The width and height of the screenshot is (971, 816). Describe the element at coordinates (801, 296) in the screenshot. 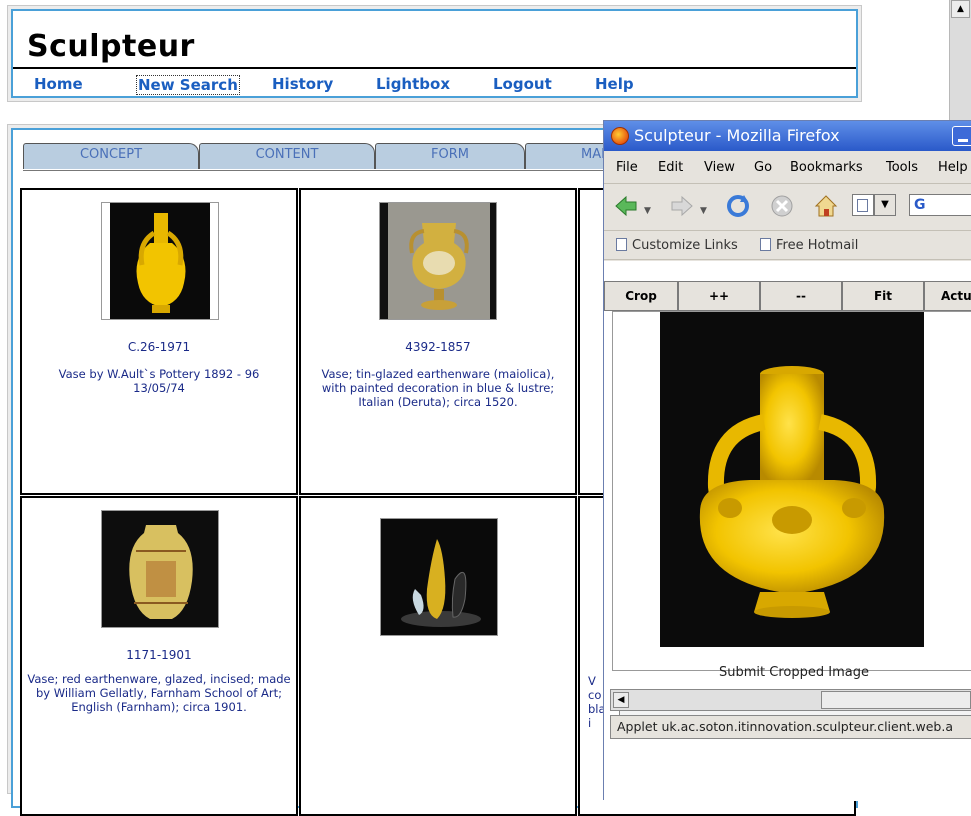

I see `zoom-out-button: --` at that location.